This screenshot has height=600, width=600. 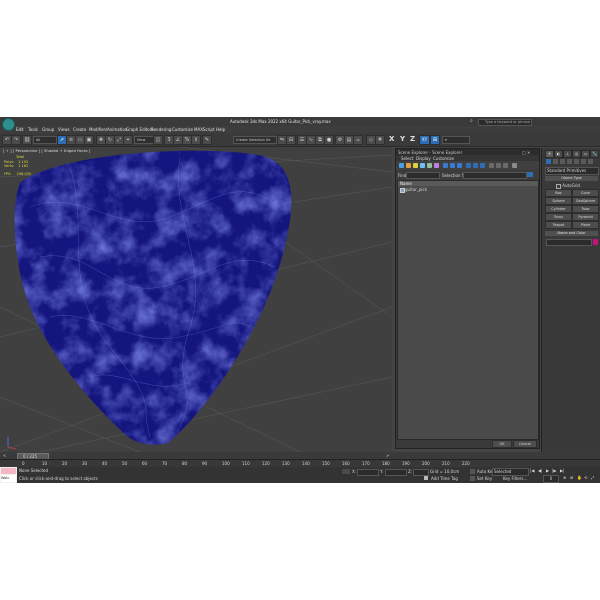 What do you see at coordinates (585, 209) in the screenshot?
I see `tube-button: Tube` at bounding box center [585, 209].